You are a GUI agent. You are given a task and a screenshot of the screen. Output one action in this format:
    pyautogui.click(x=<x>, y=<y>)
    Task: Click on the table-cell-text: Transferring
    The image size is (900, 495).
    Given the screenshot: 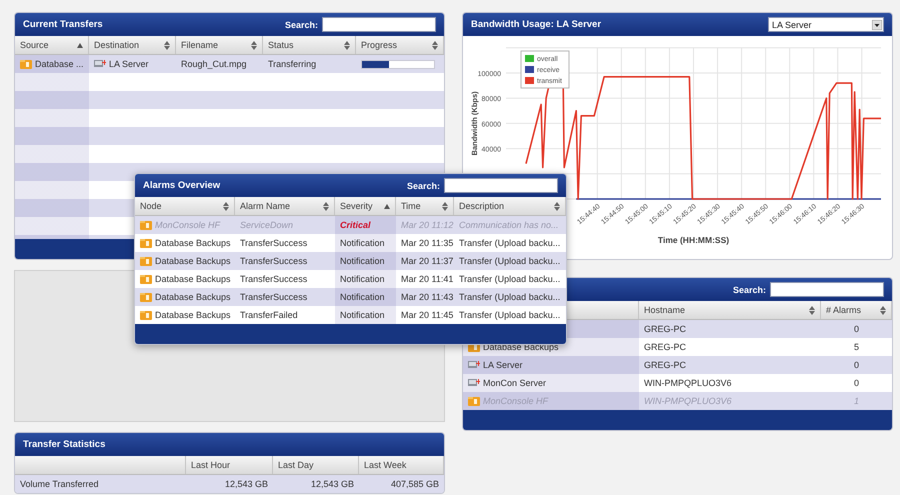 What is the action you would take?
    pyautogui.click(x=292, y=64)
    